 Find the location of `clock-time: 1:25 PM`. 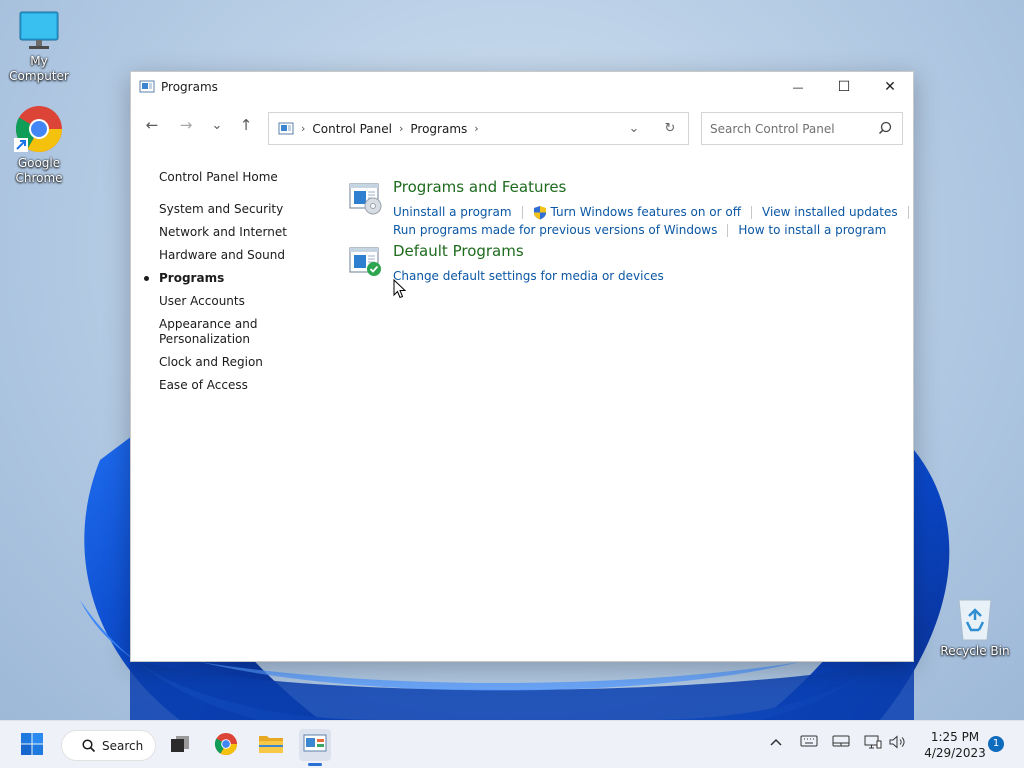

clock-time: 1:25 PM is located at coordinates (955, 737).